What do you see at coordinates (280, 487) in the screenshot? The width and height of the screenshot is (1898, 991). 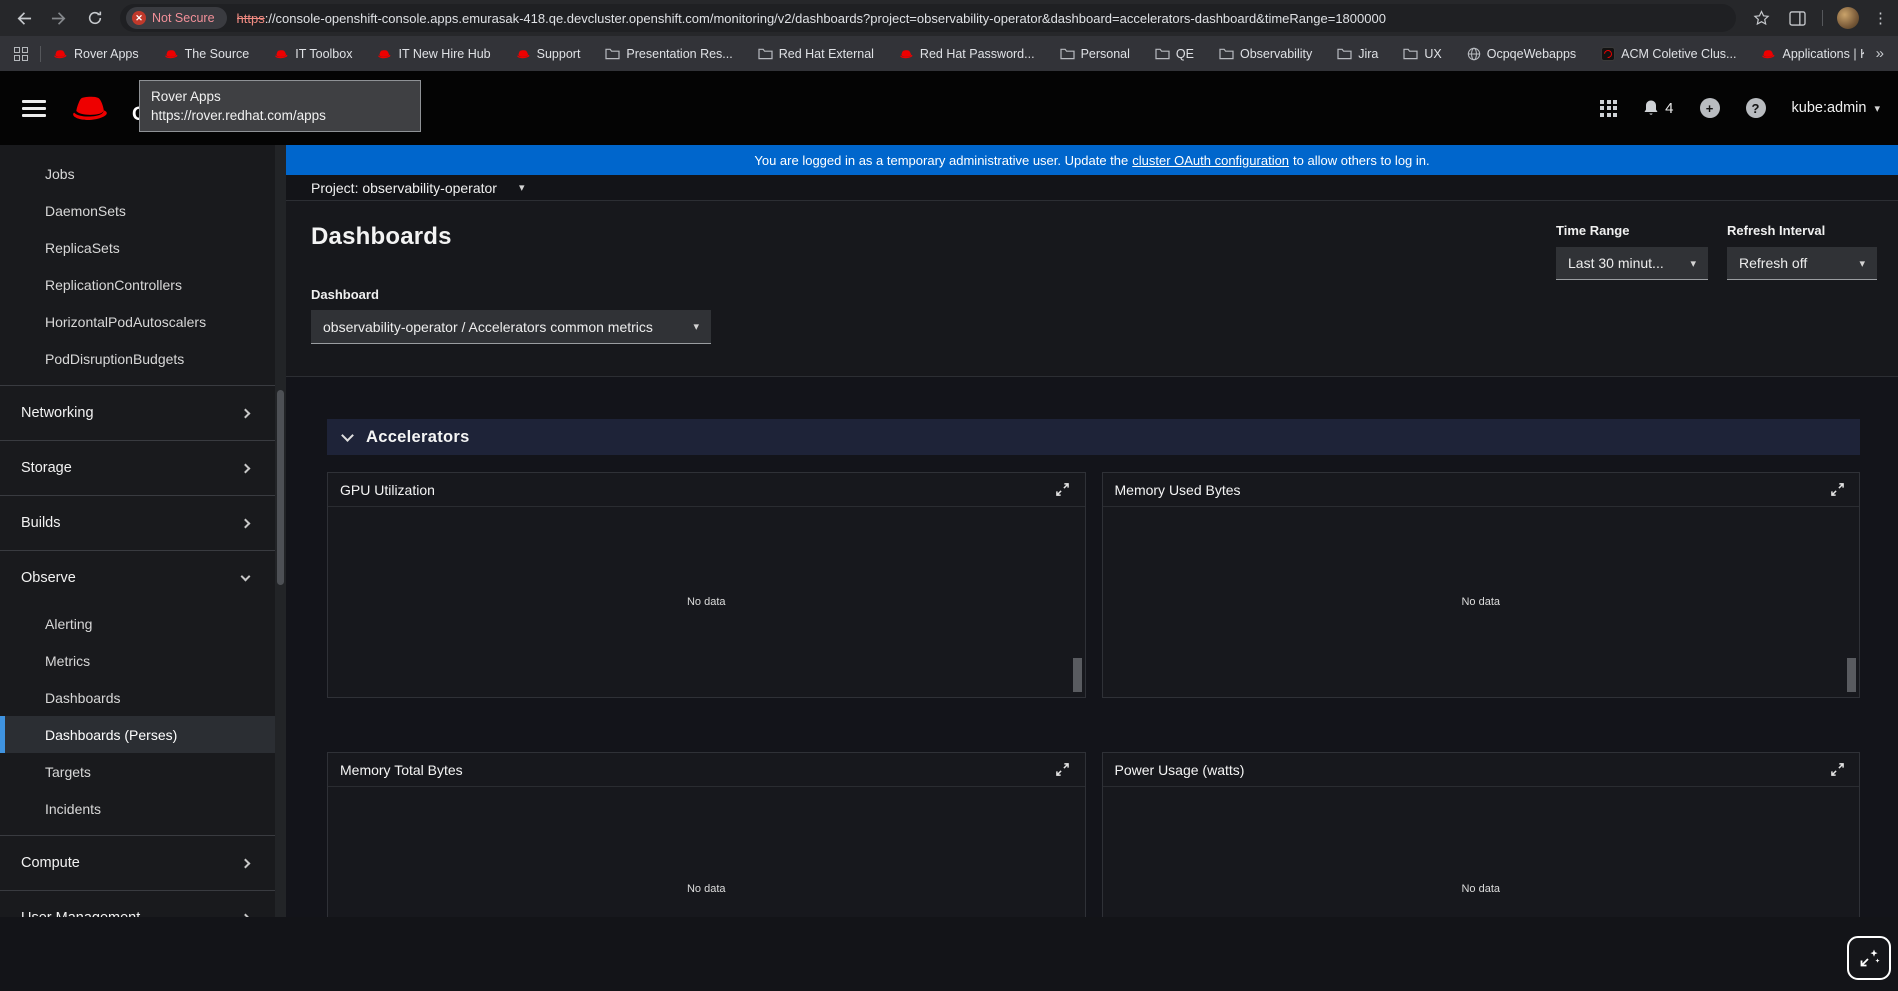 I see `sidebar-scrollbar-thumb` at bounding box center [280, 487].